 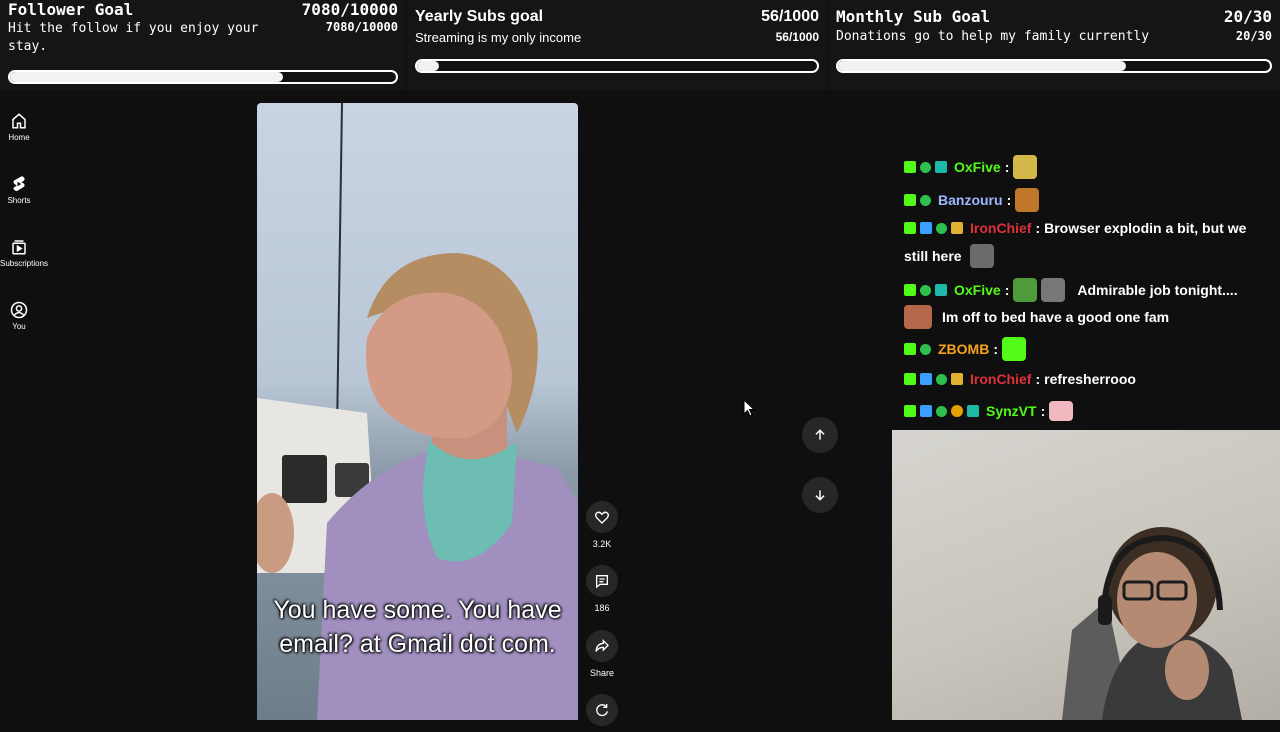 I want to click on kick-logo-emote-icon, so click(x=1014, y=349).